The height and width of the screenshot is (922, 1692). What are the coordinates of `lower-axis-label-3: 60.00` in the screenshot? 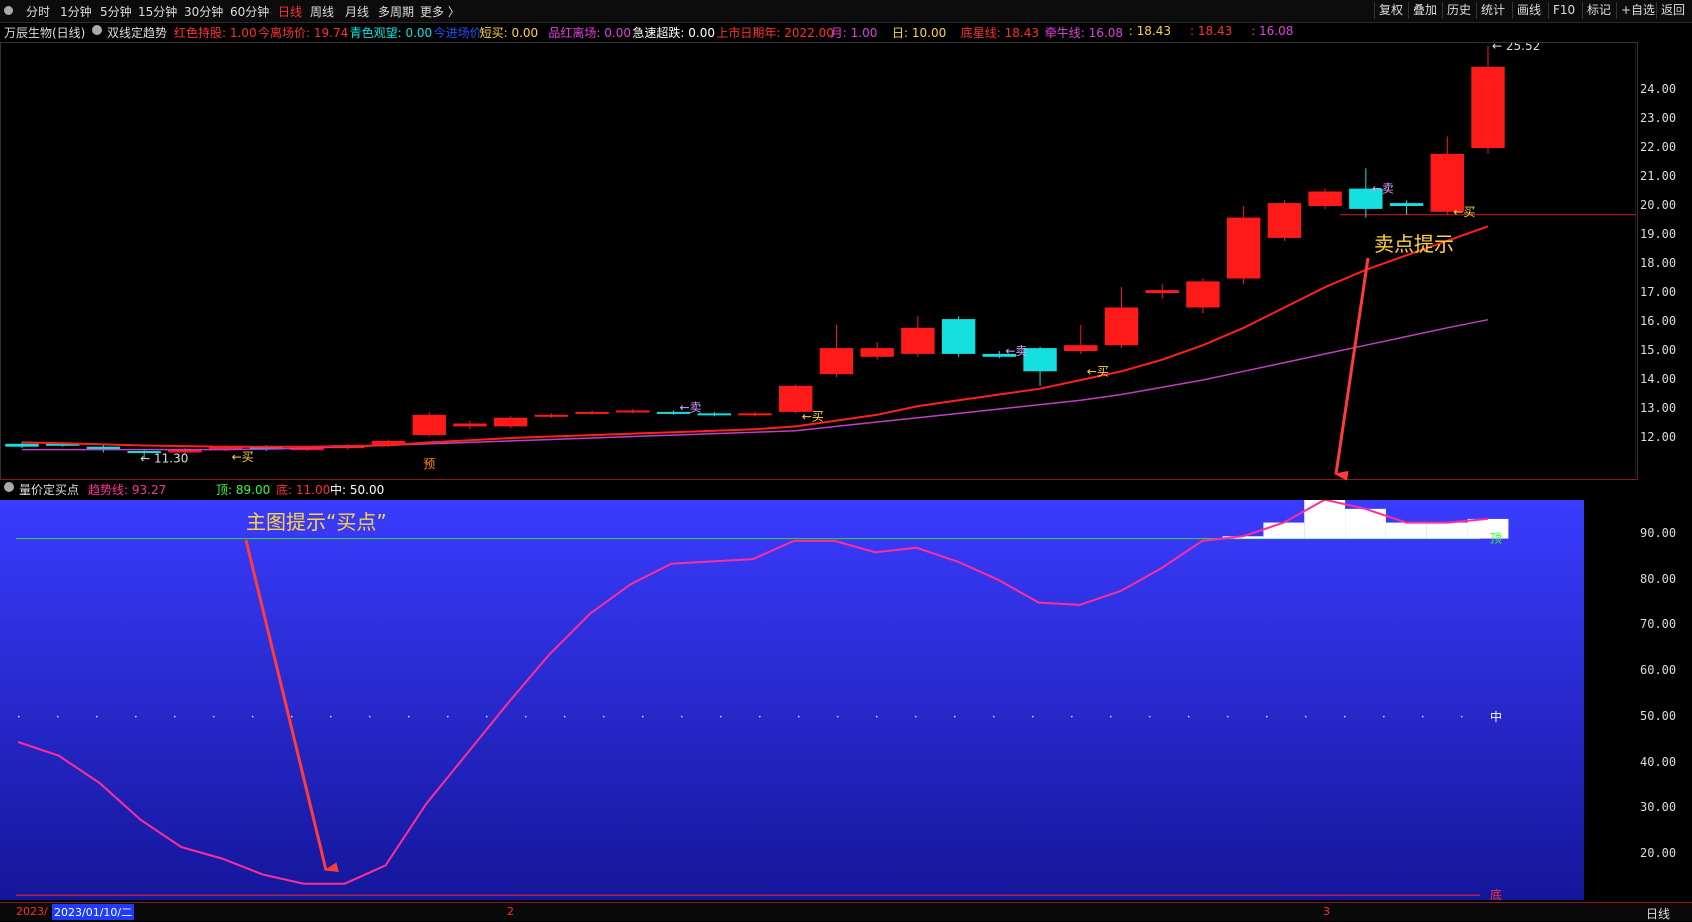 It's located at (1658, 670).